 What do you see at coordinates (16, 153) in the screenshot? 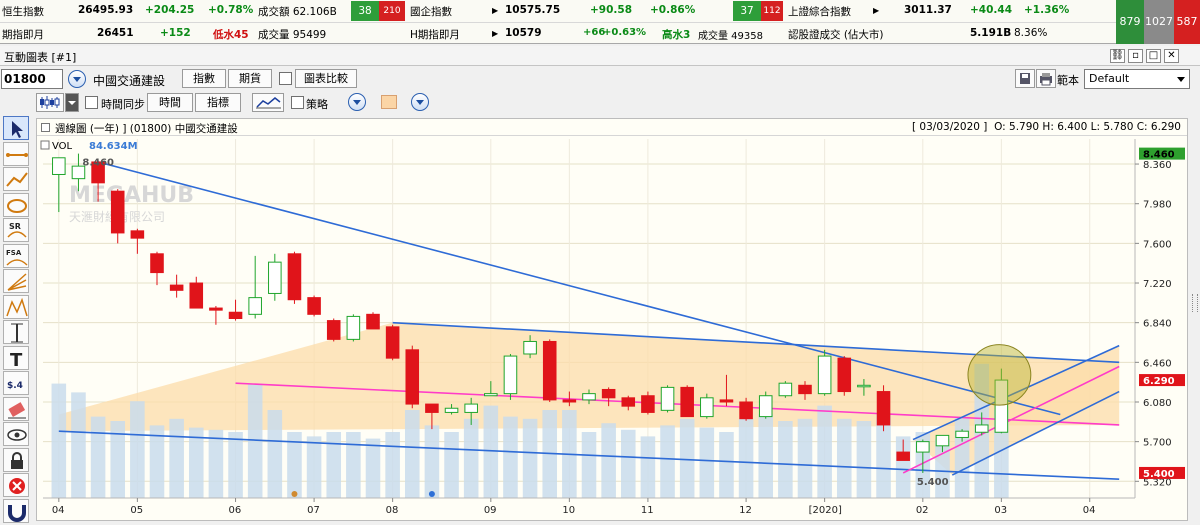
I see `line-tool-icon` at bounding box center [16, 153].